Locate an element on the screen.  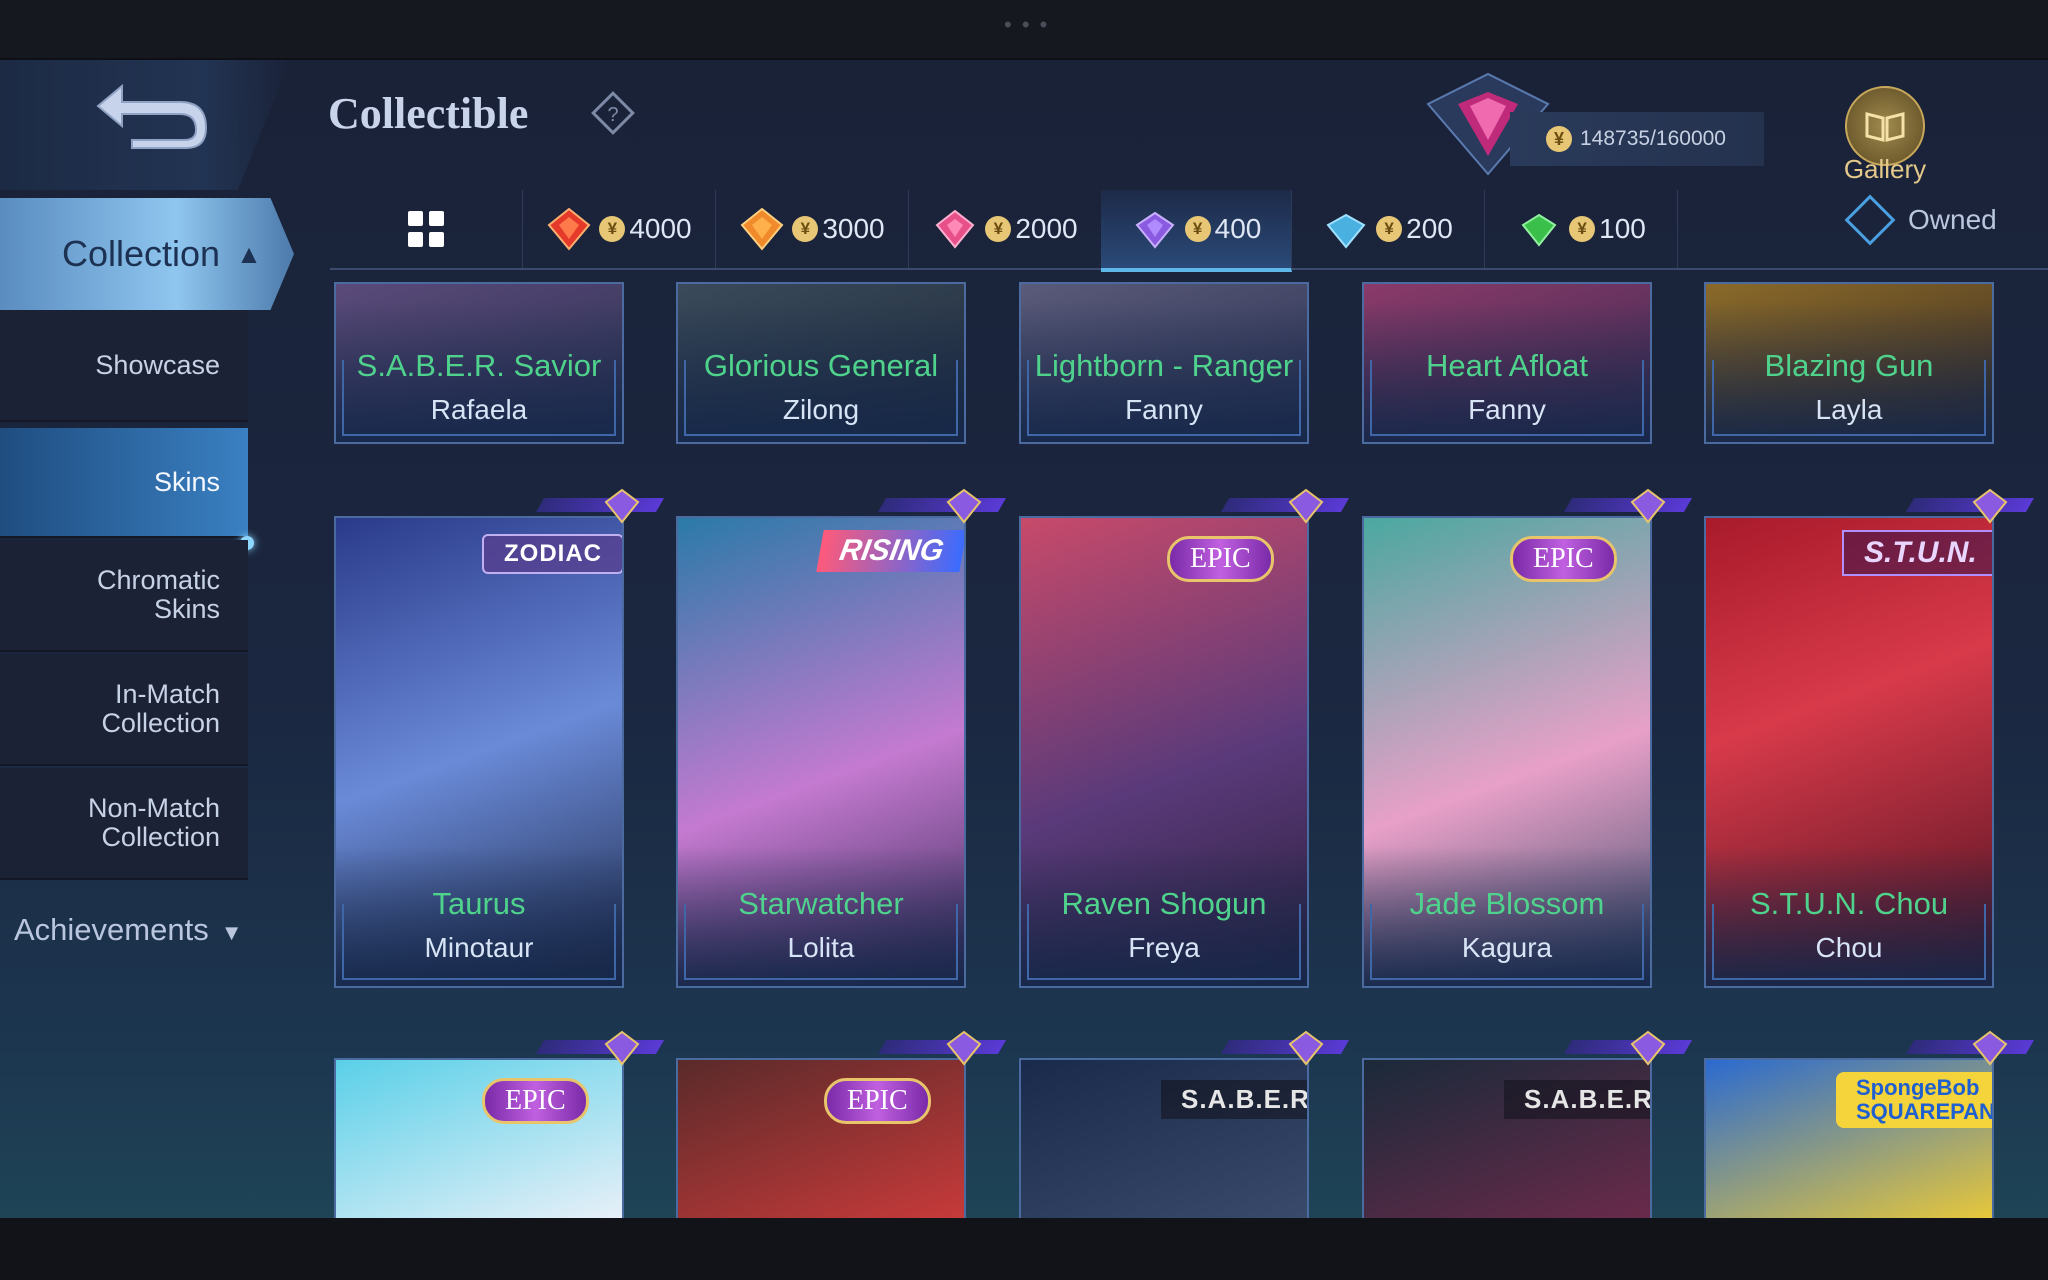
device-status-bar: • • • is located at coordinates (1024, 29).